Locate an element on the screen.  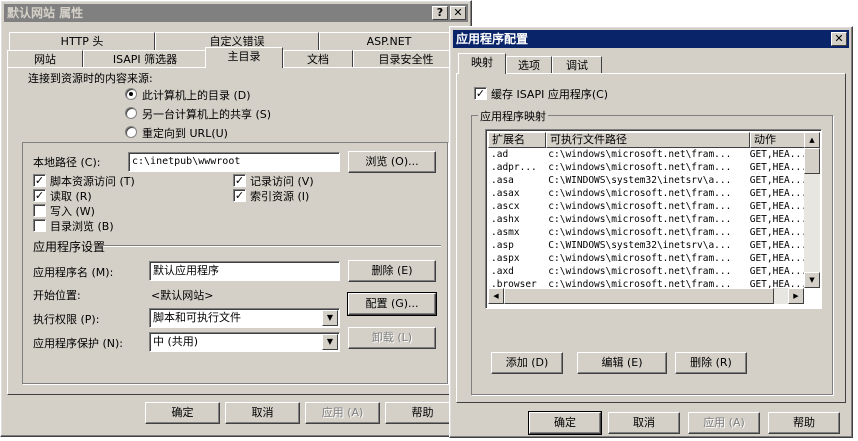
index-resource-checkbox: ✓ is located at coordinates (239, 195).